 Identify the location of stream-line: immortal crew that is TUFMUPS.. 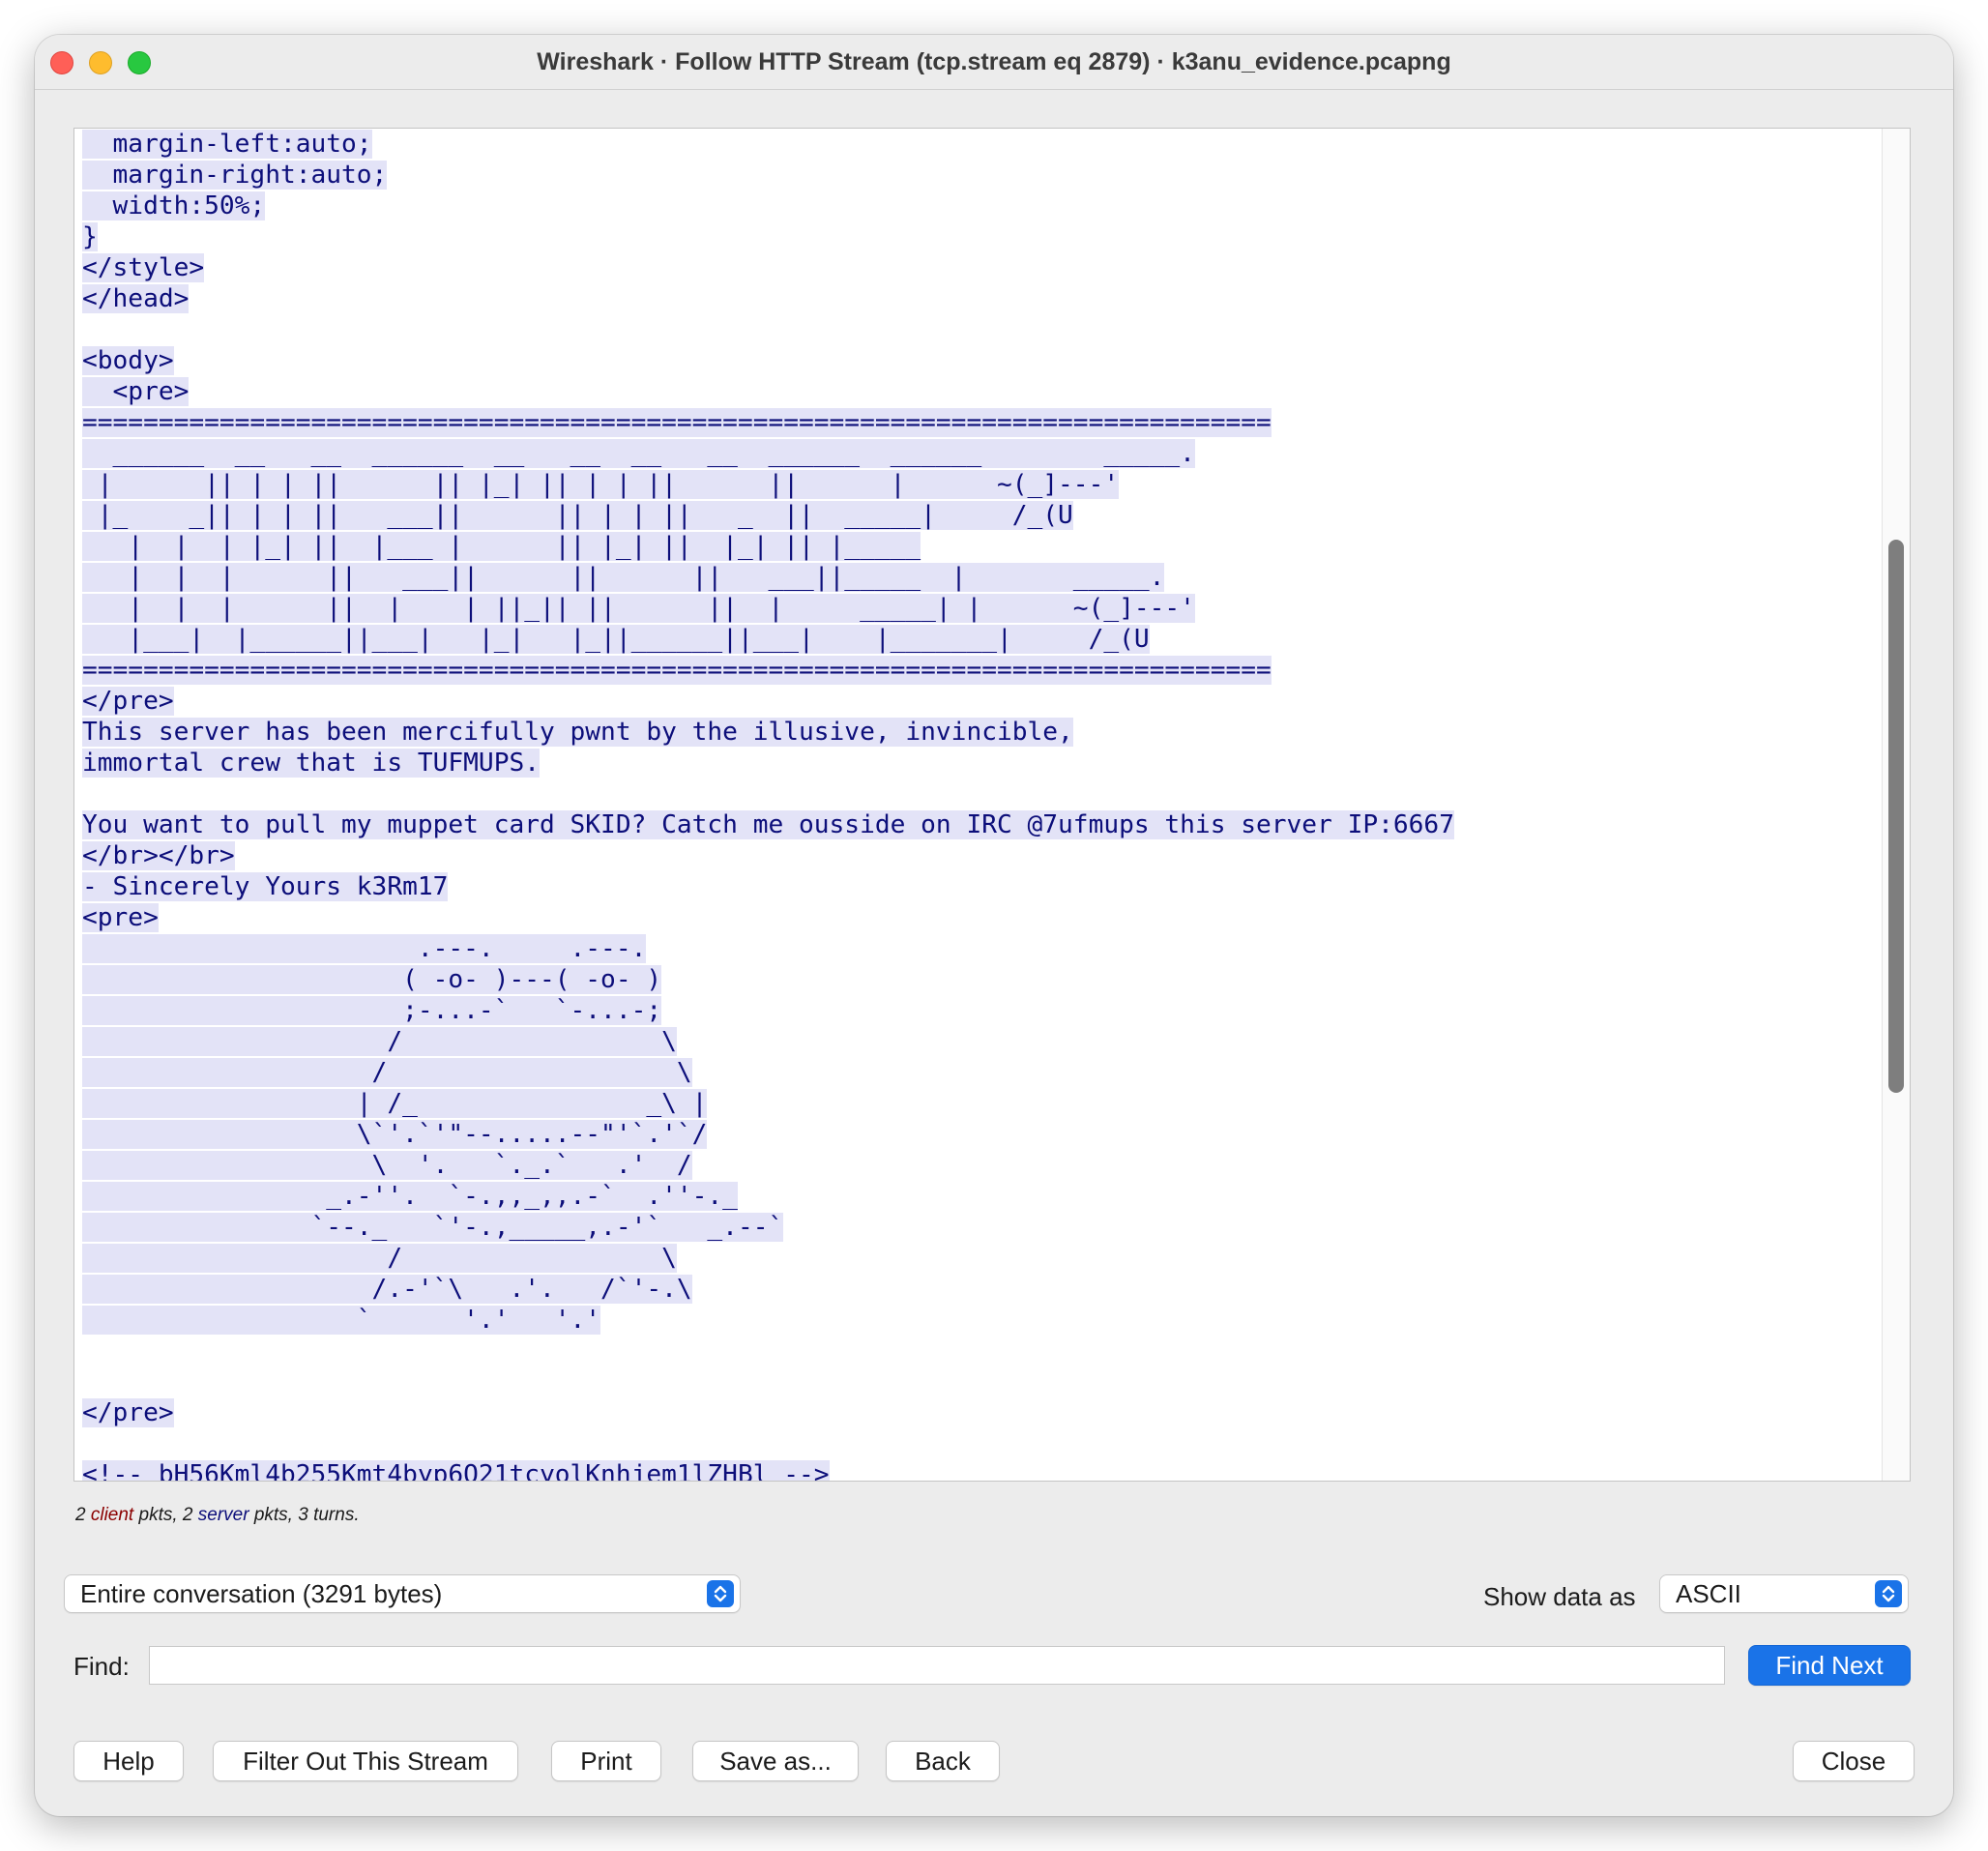
(311, 763).